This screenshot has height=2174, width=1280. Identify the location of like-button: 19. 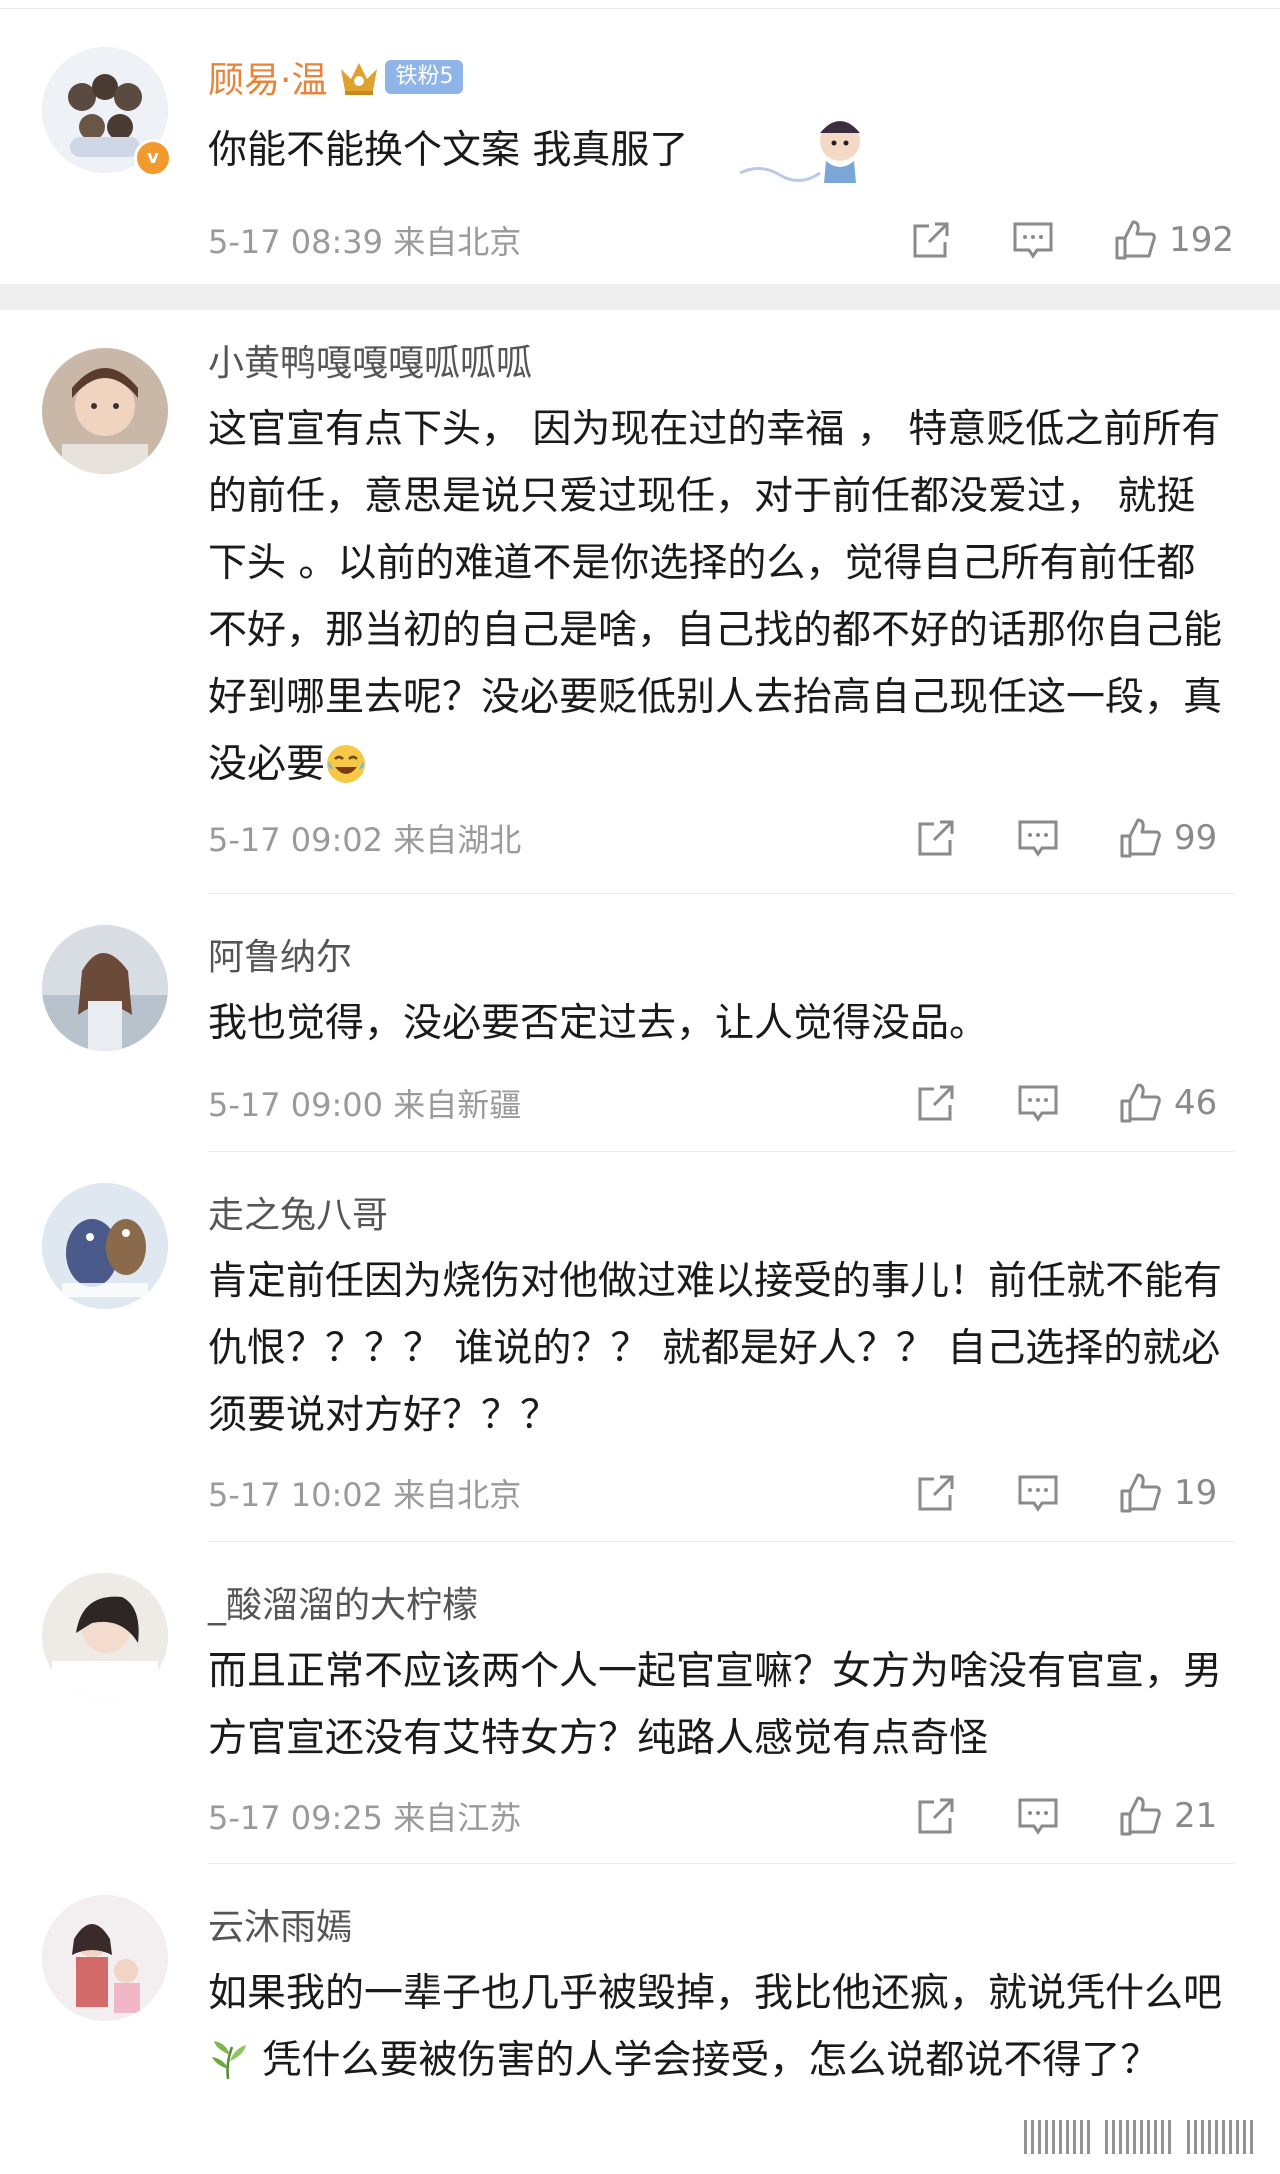
(1176, 1493).